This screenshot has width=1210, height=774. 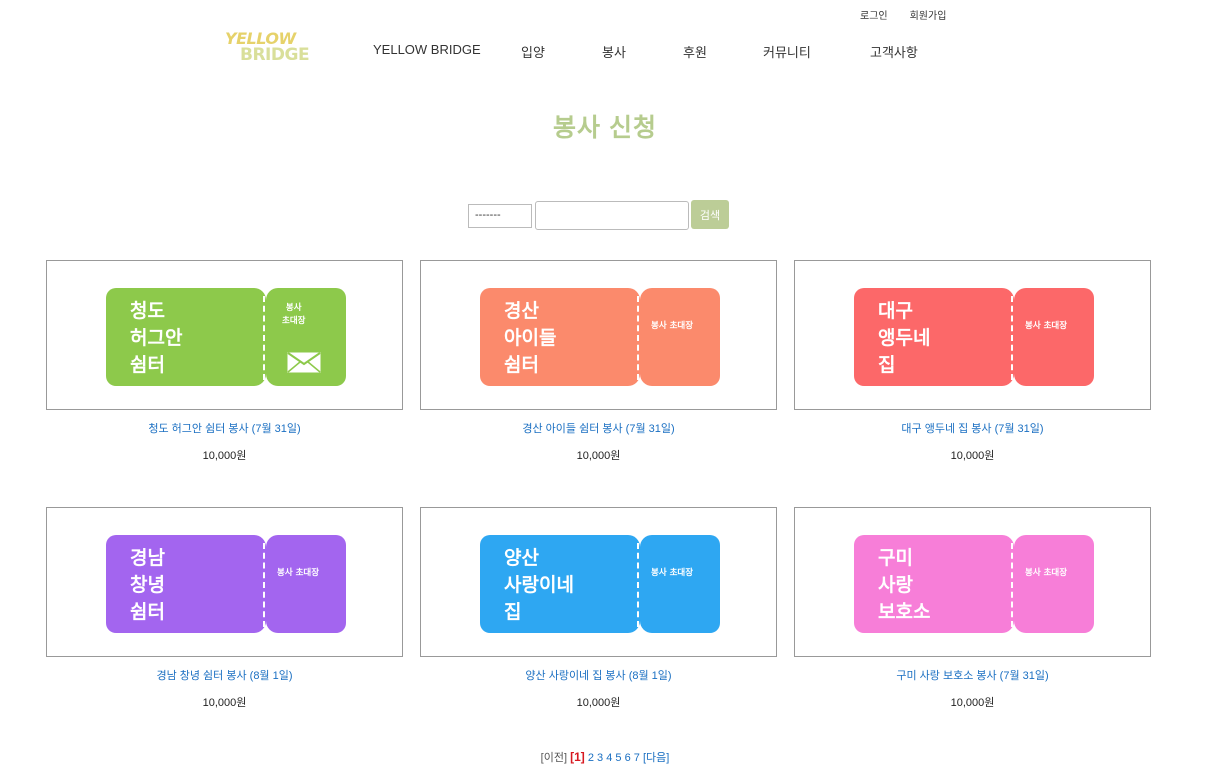 What do you see at coordinates (928, 14) in the screenshot?
I see `signup-link: 회원가입` at bounding box center [928, 14].